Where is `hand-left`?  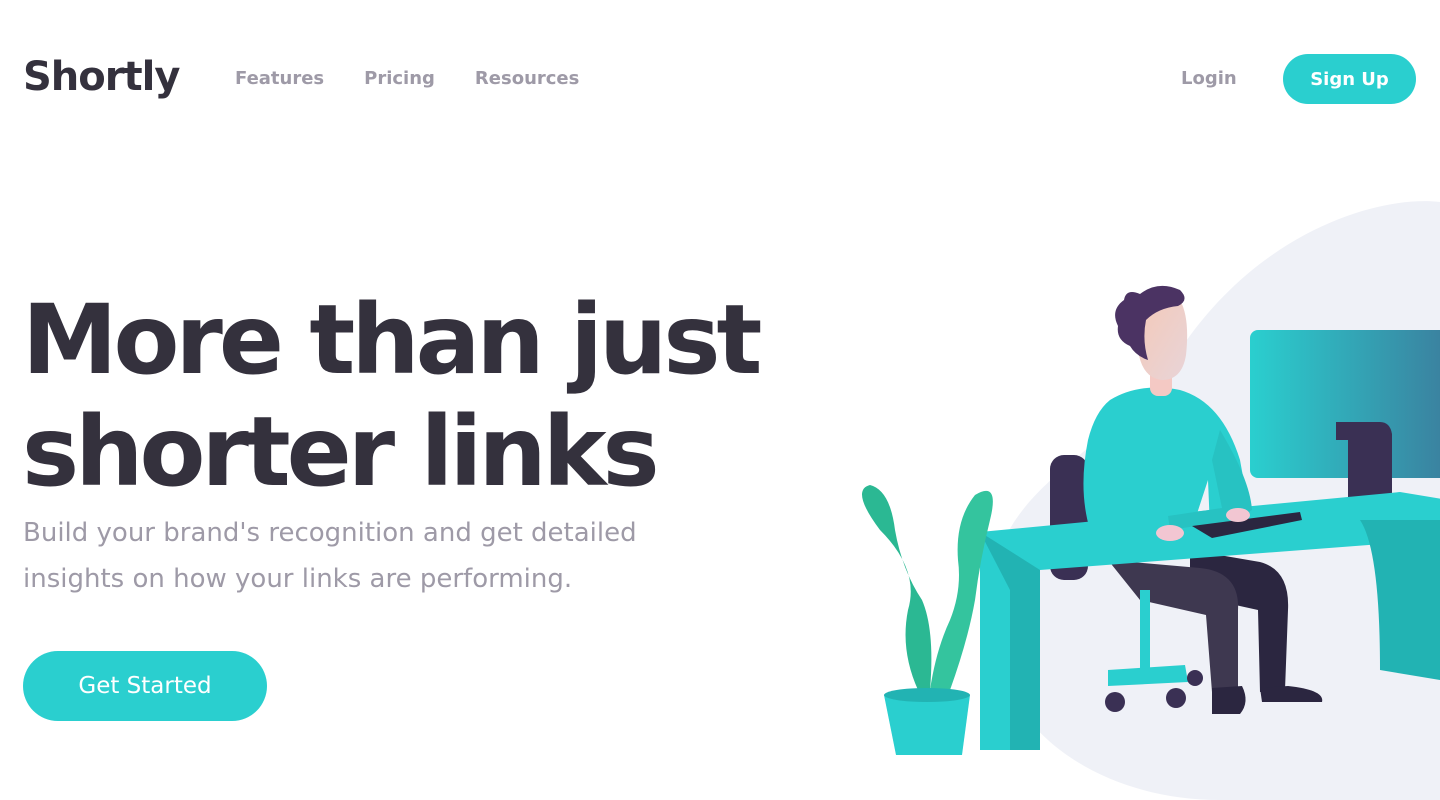
hand-left is located at coordinates (1170, 533).